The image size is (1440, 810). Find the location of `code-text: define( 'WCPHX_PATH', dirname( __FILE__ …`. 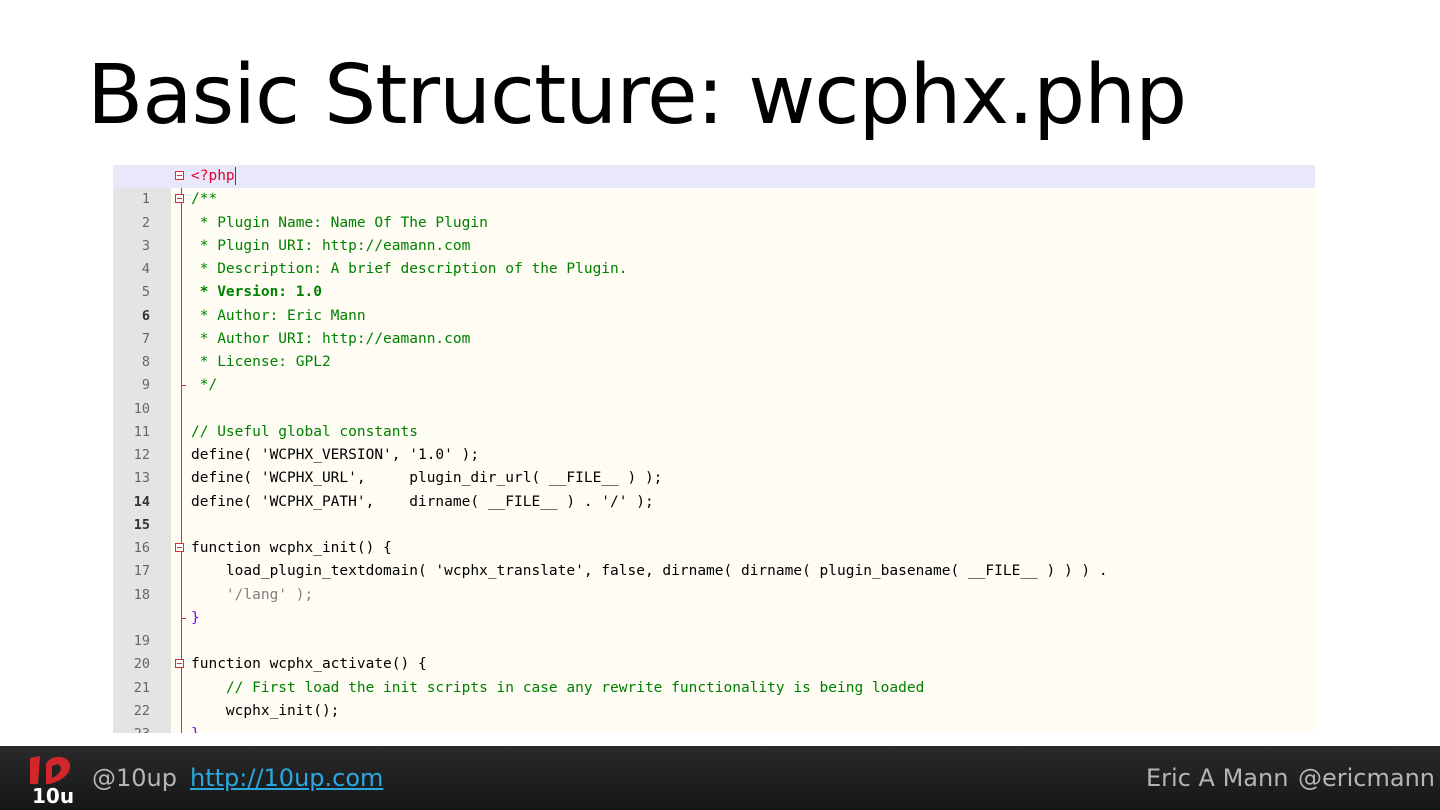

code-text: define( 'WCPHX_PATH', dirname( __FILE__ … is located at coordinates (422, 501).